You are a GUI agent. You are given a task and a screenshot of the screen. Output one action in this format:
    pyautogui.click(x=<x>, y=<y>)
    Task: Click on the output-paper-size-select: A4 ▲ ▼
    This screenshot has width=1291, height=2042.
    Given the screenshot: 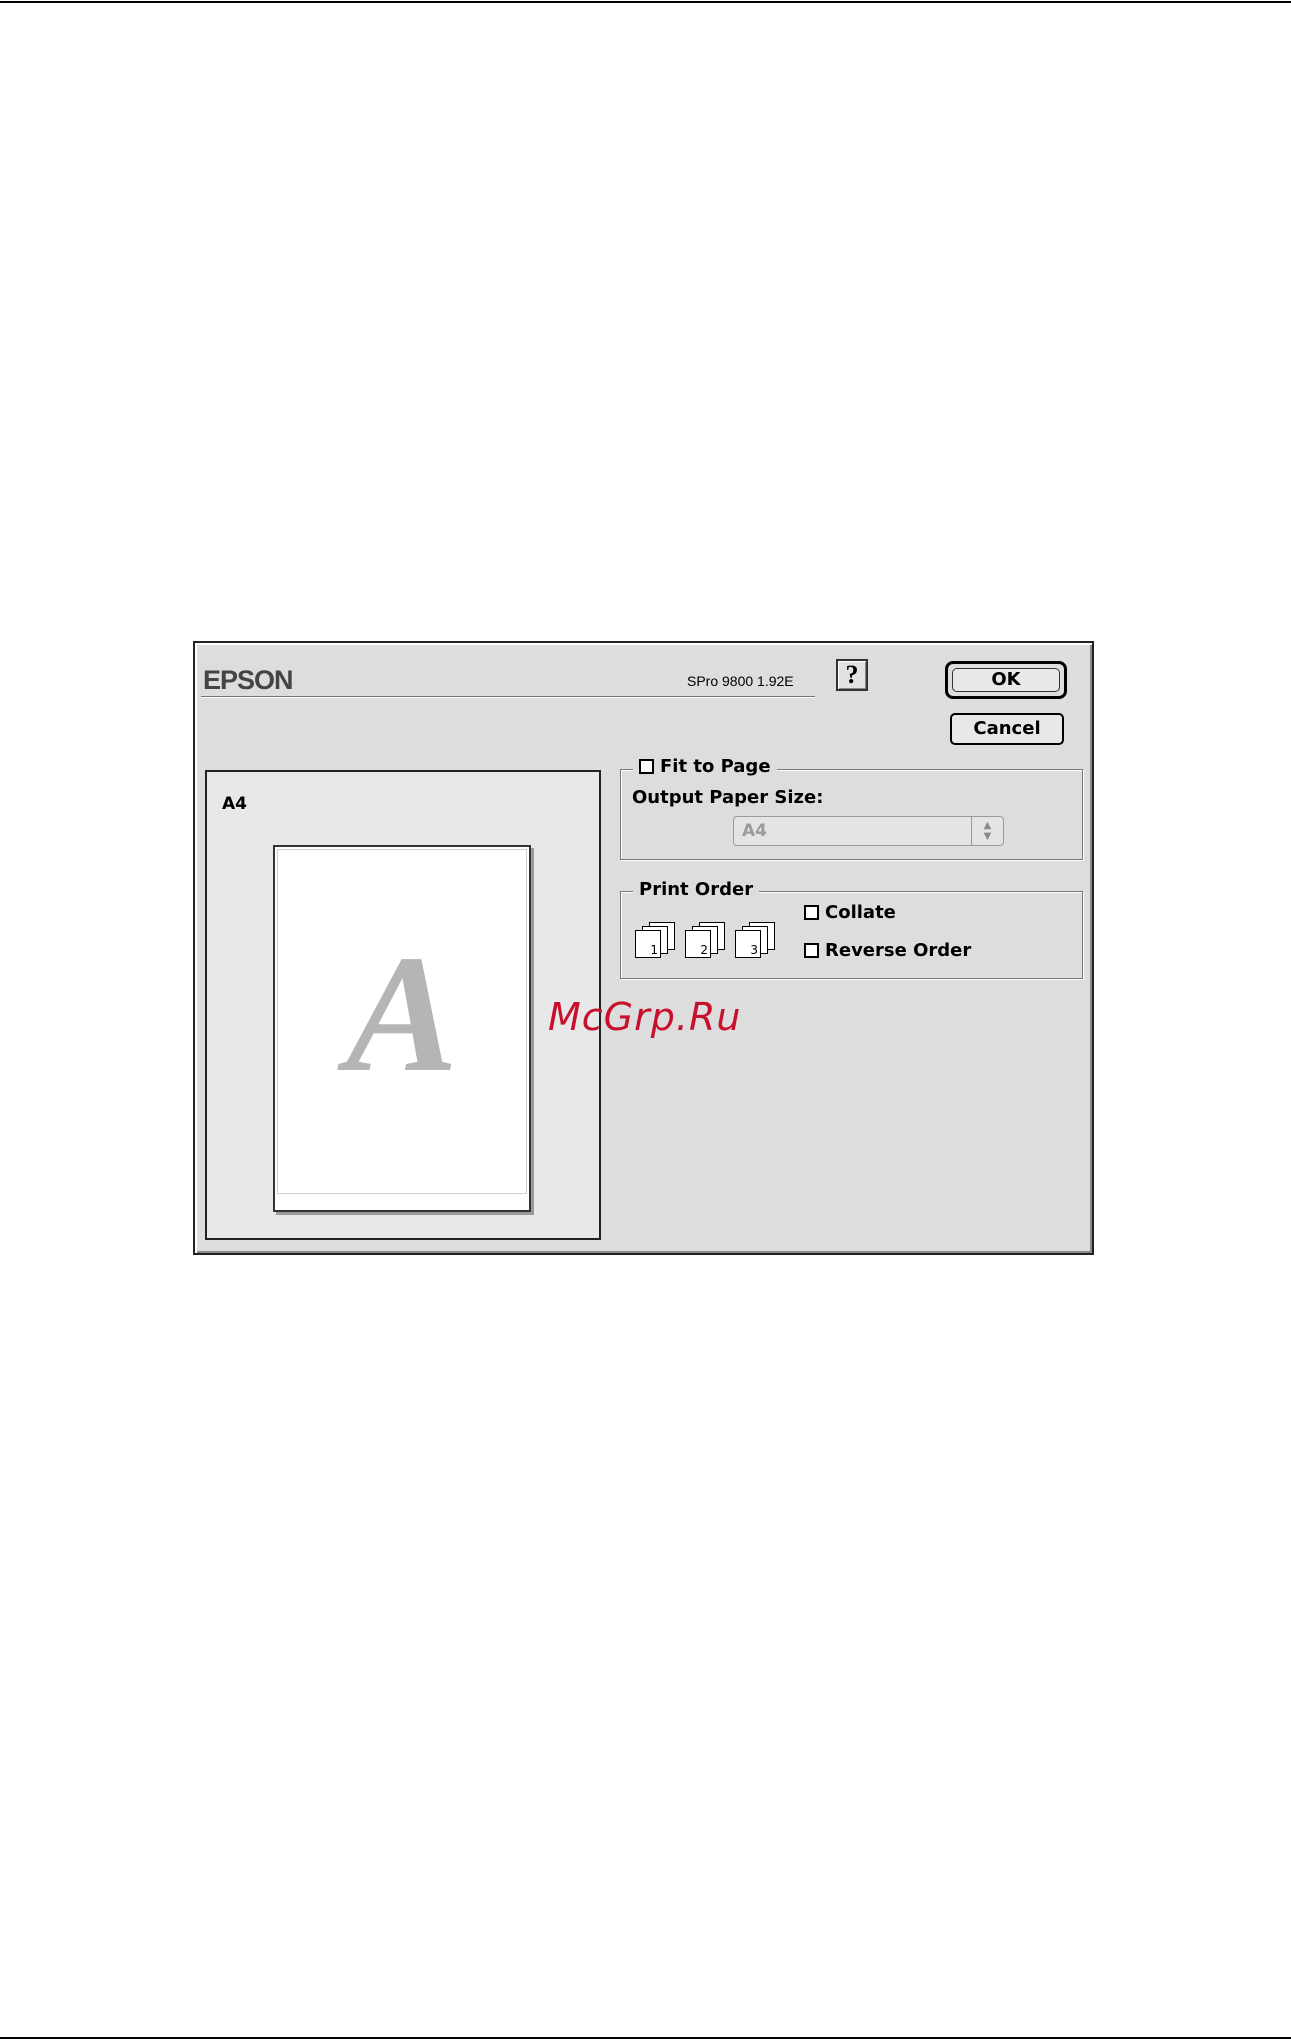 What is the action you would take?
    pyautogui.click(x=868, y=831)
    